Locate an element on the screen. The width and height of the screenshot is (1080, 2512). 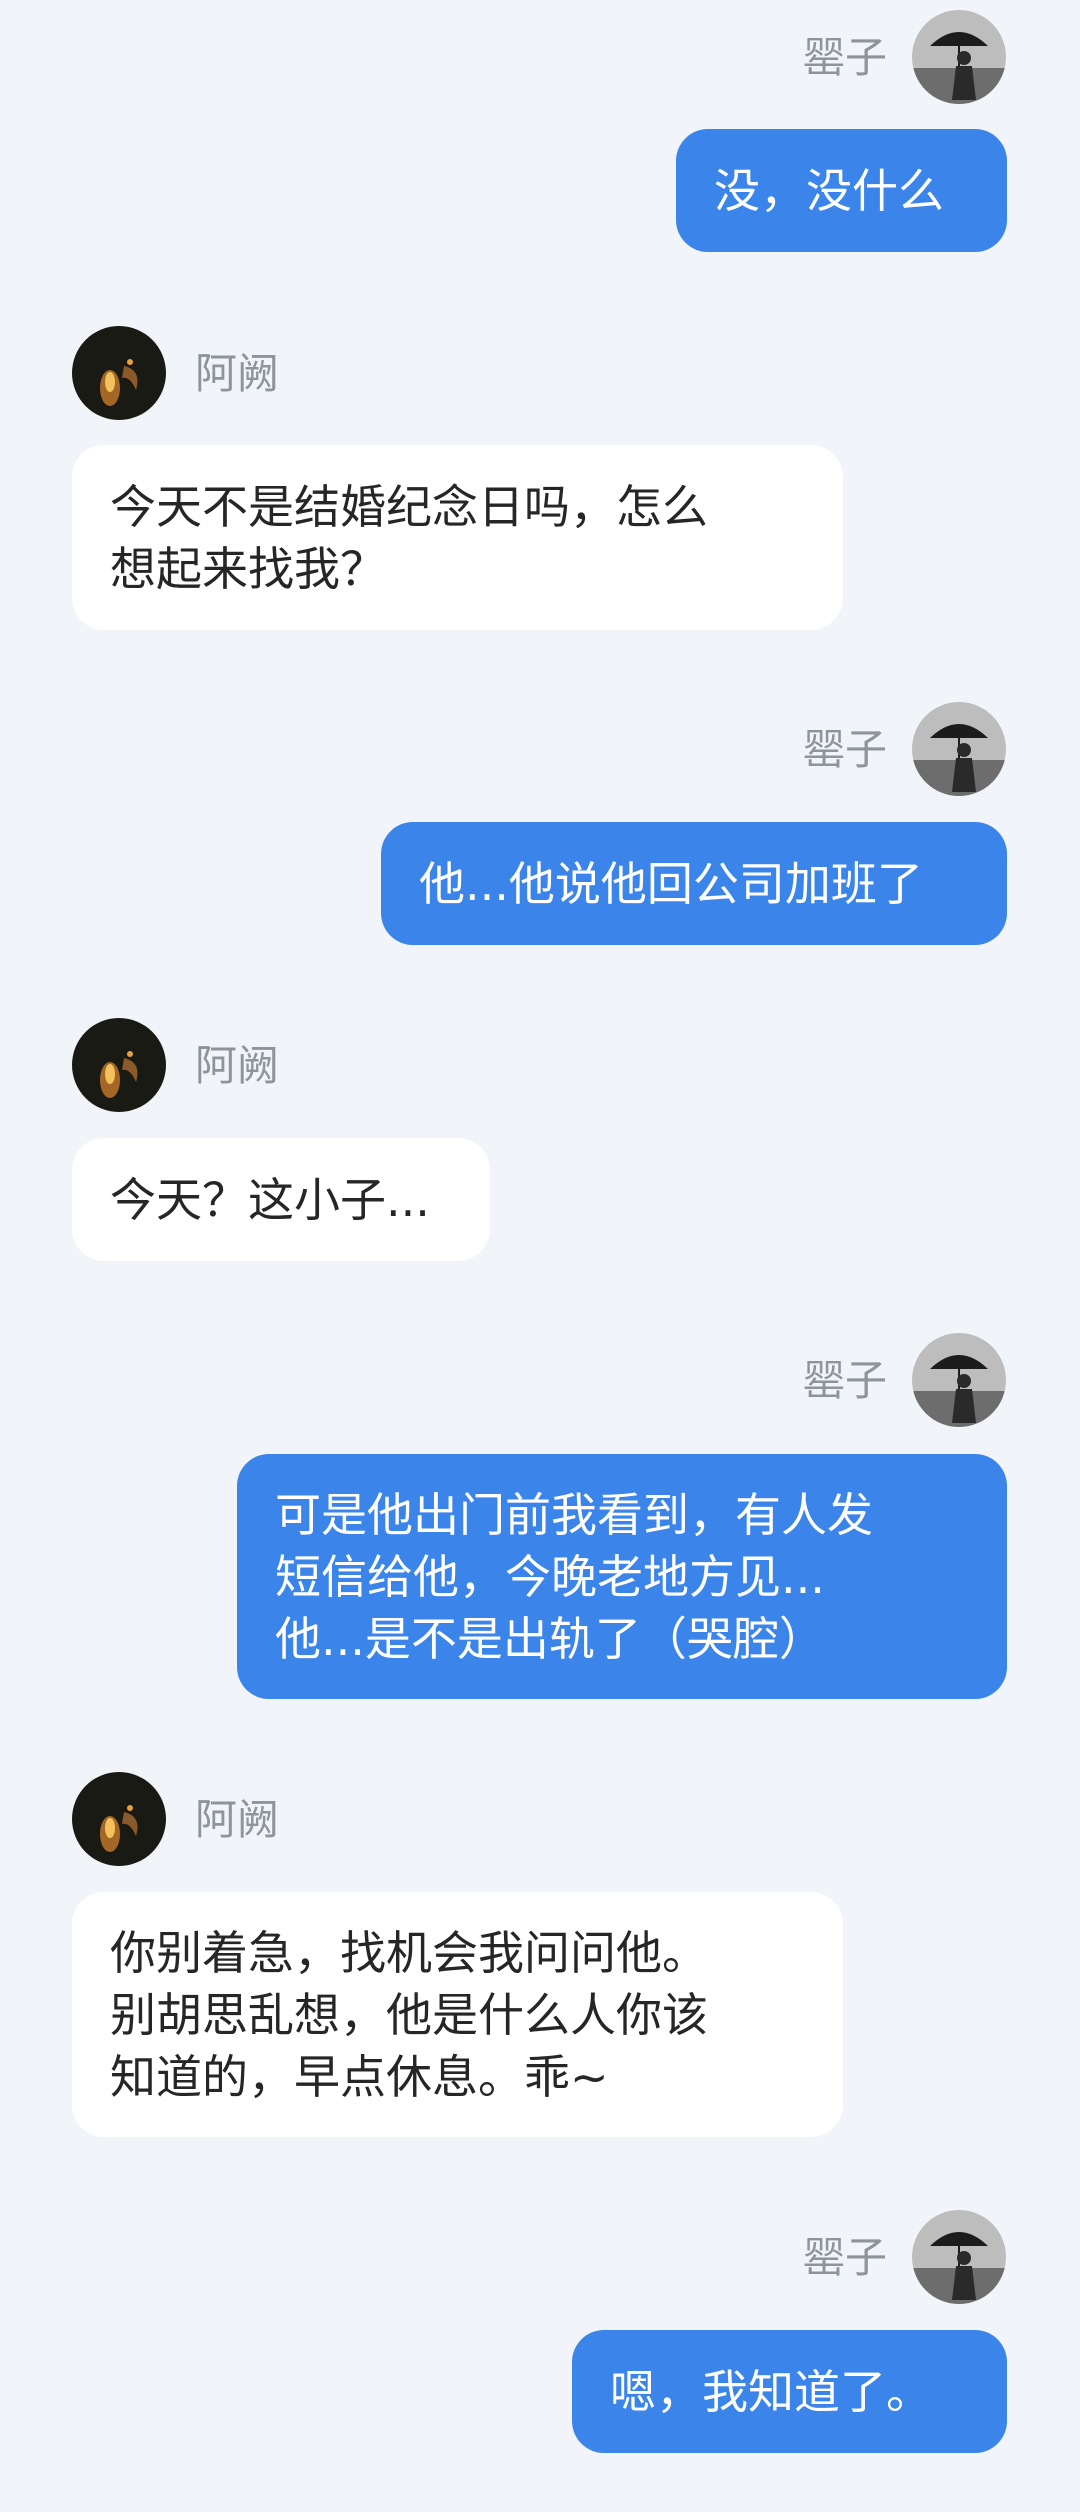
message-text: 今天不是结婚纪念日吗，怎么 想起来找我？ is located at coordinates (409, 537).